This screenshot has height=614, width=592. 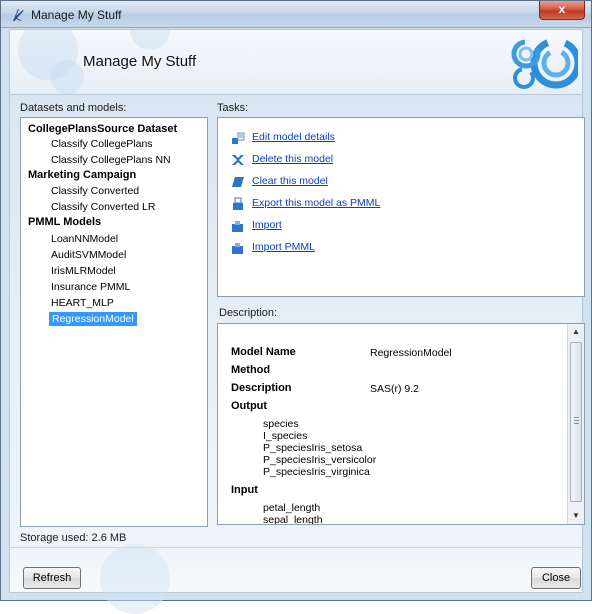 I want to click on import-pmml-link: Import PMML, so click(x=283, y=247).